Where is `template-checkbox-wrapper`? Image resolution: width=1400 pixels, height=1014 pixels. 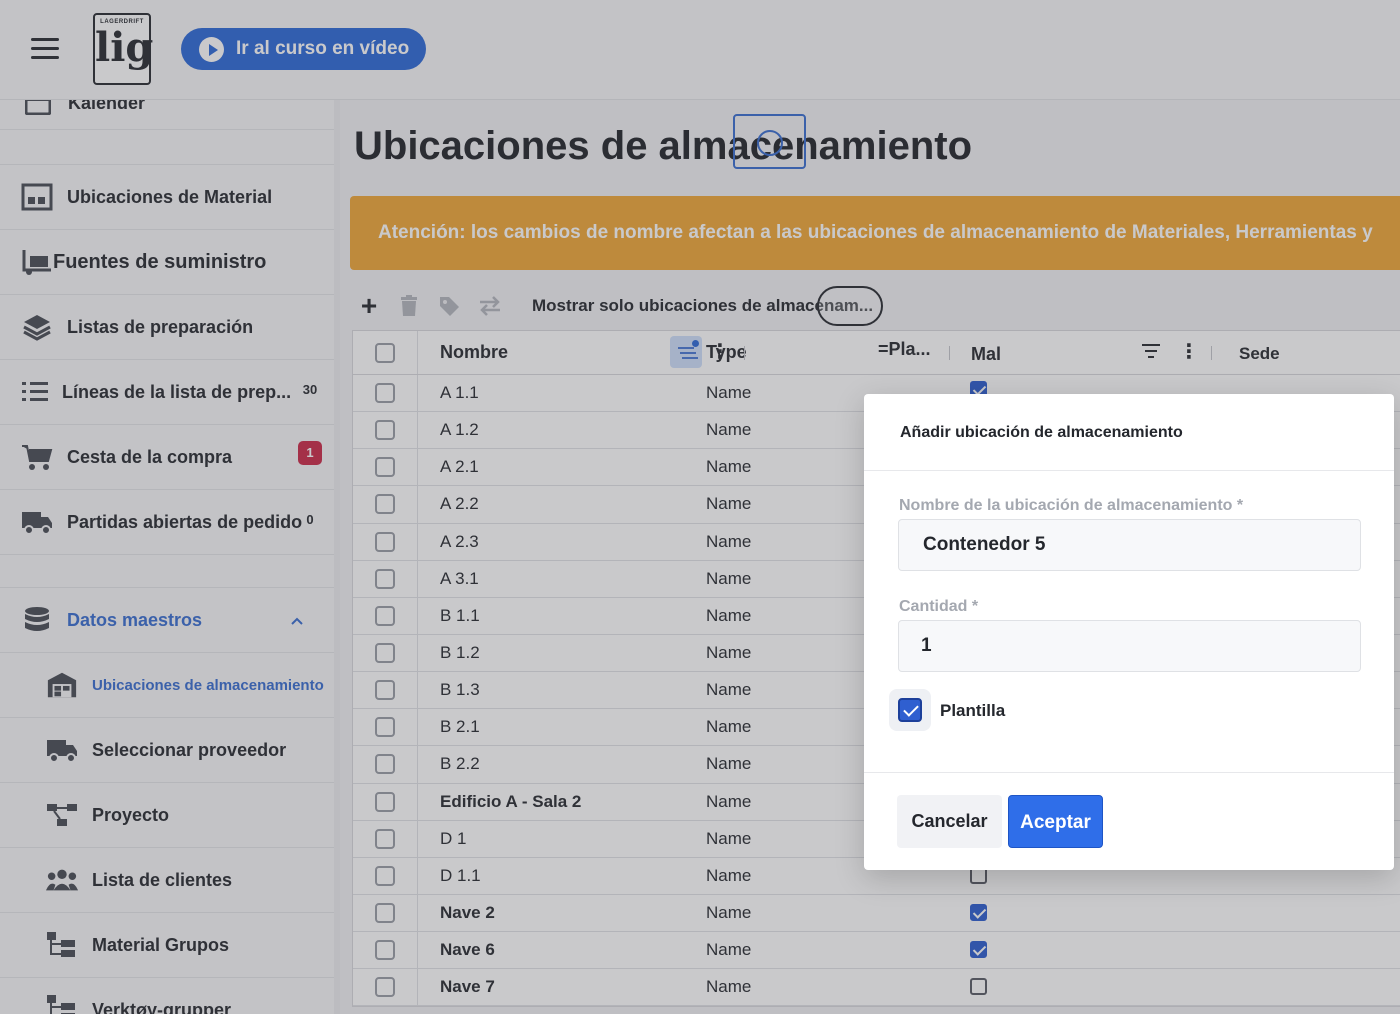 template-checkbox-wrapper is located at coordinates (910, 710).